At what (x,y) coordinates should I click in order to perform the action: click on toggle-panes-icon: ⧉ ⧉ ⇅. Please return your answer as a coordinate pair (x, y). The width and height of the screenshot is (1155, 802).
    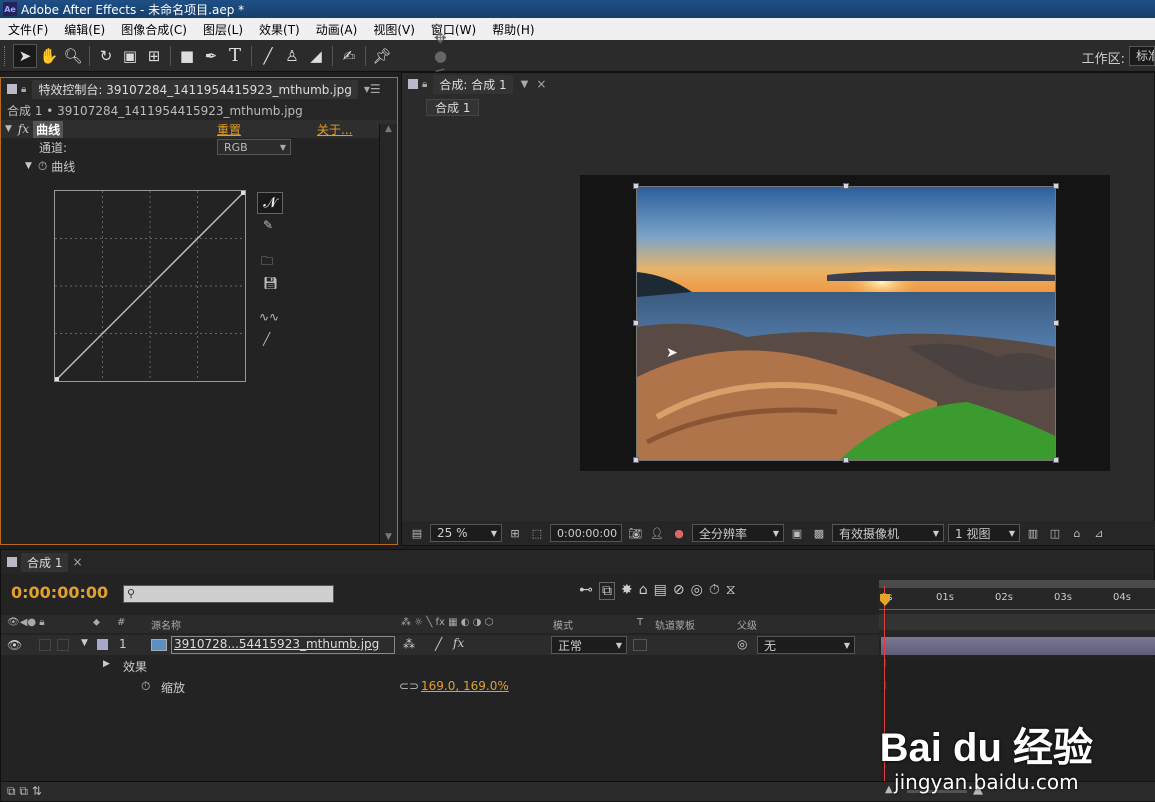
    Looking at the image, I should click on (24, 791).